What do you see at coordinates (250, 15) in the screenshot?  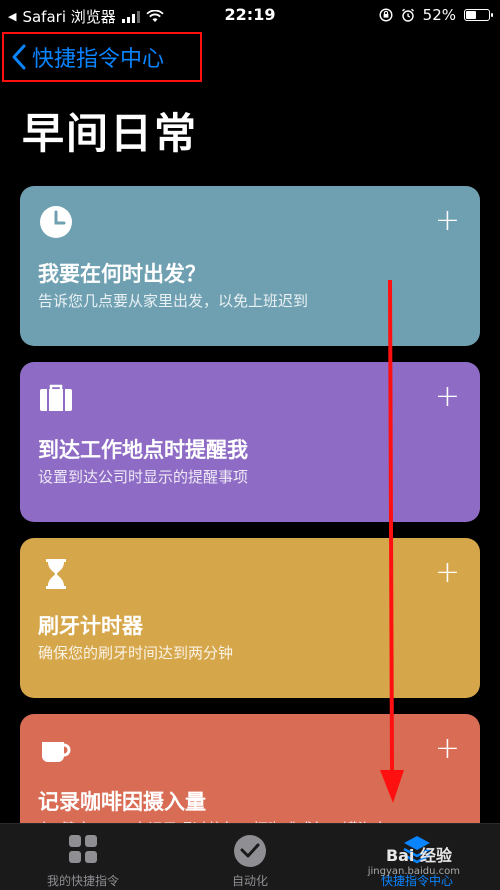 I see `status-bar: ◀ Safari 浏览器 22:19 52%` at bounding box center [250, 15].